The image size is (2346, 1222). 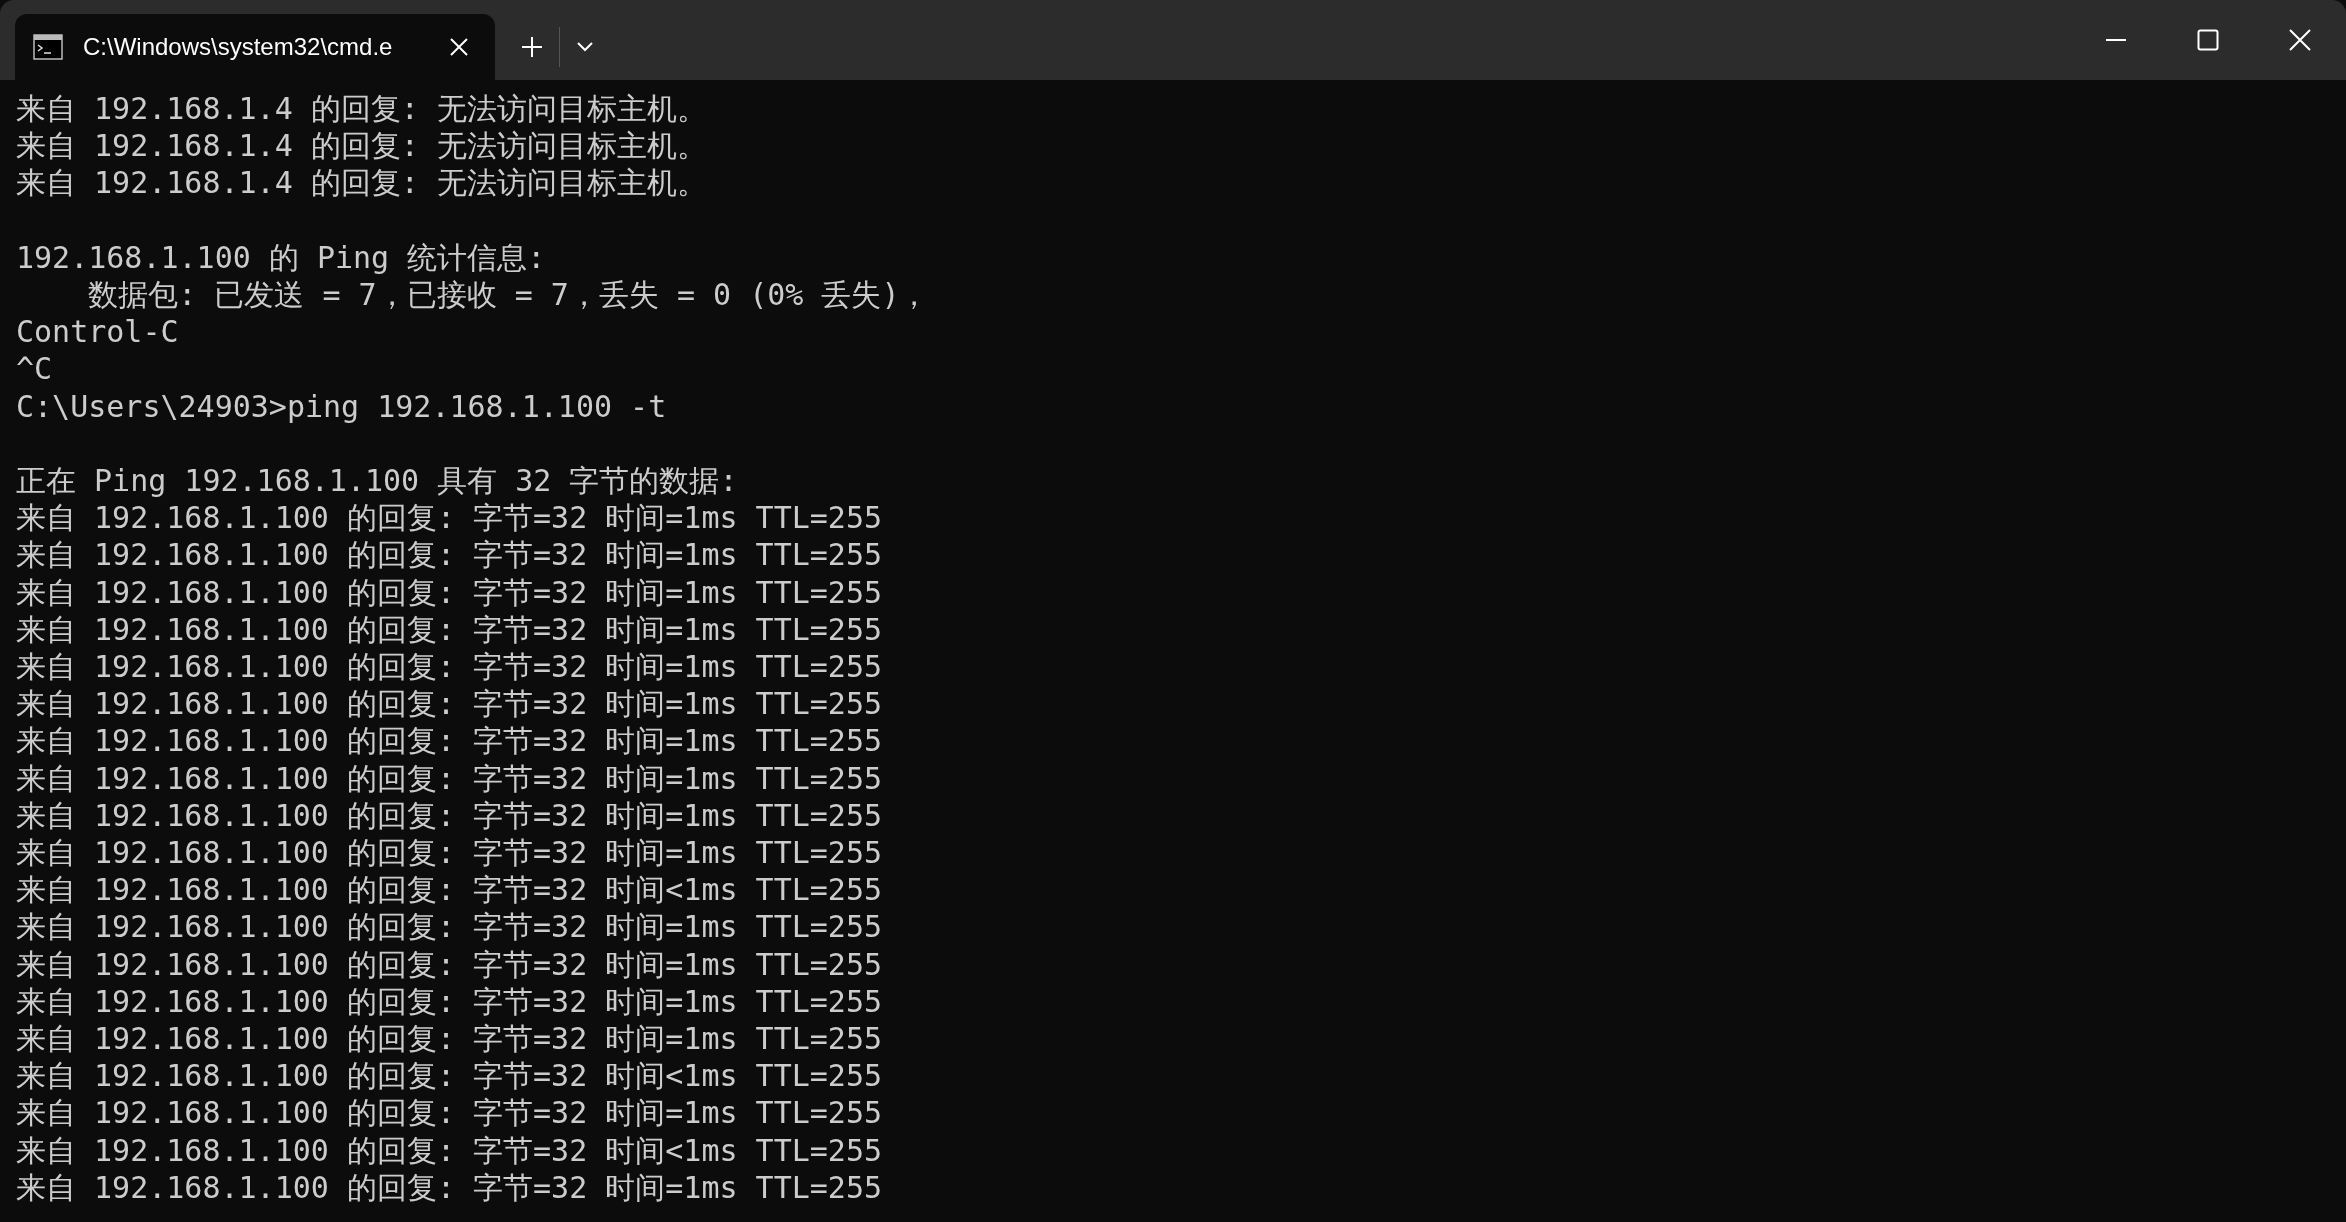 What do you see at coordinates (48, 47) in the screenshot?
I see `terminal-icon` at bounding box center [48, 47].